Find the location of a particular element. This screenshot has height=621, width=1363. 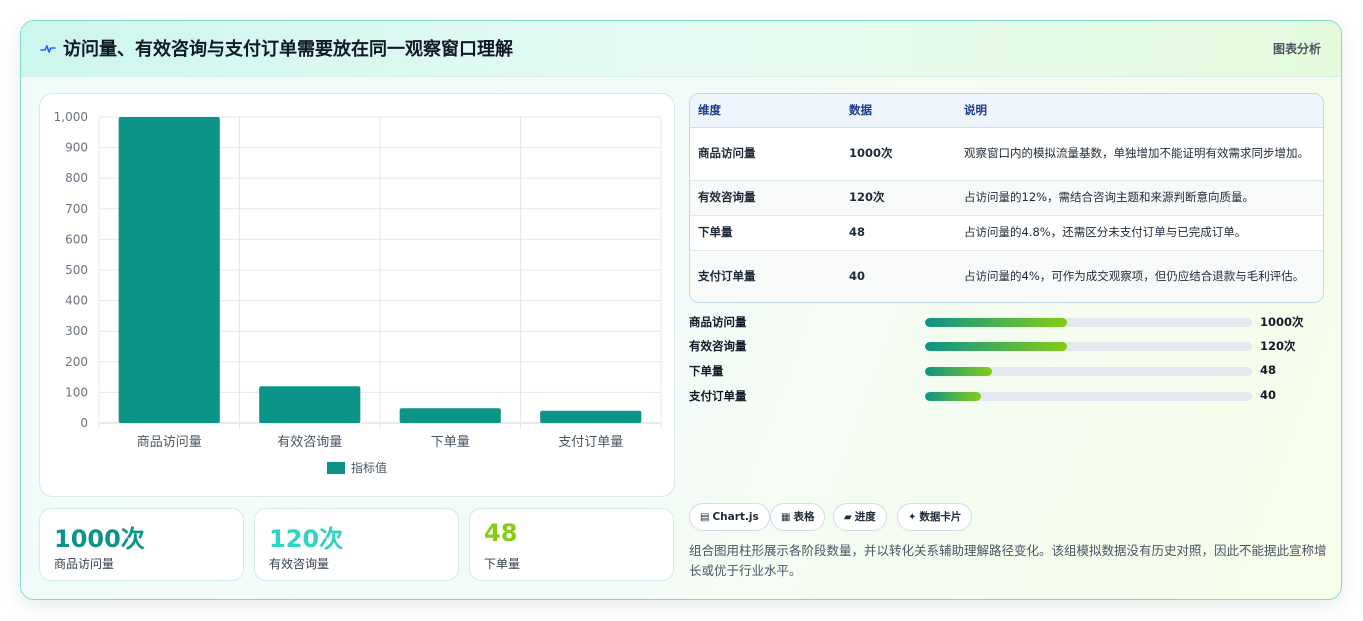

chip-label: Chart.js is located at coordinates (735, 517).